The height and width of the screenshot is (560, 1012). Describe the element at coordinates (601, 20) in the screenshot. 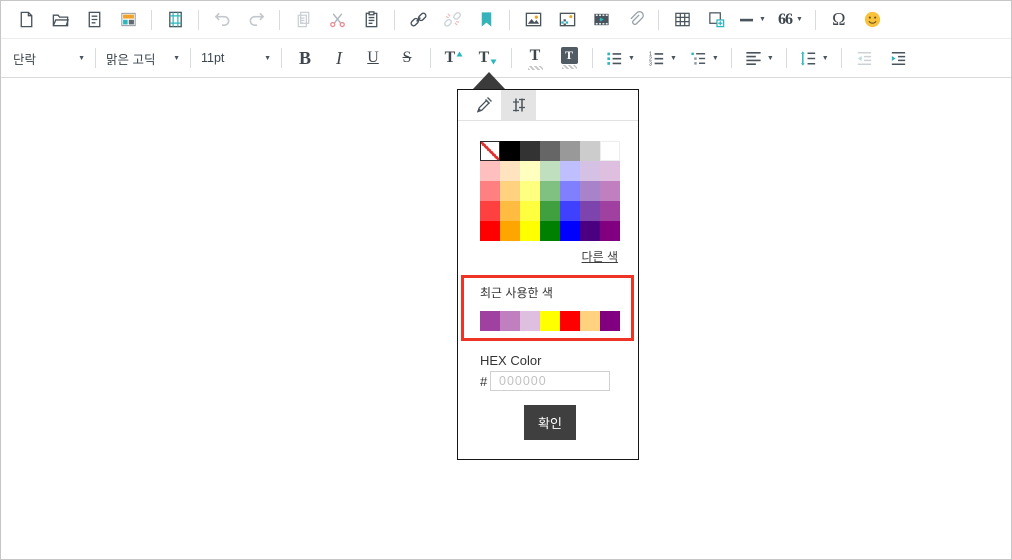

I see `video-button` at that location.